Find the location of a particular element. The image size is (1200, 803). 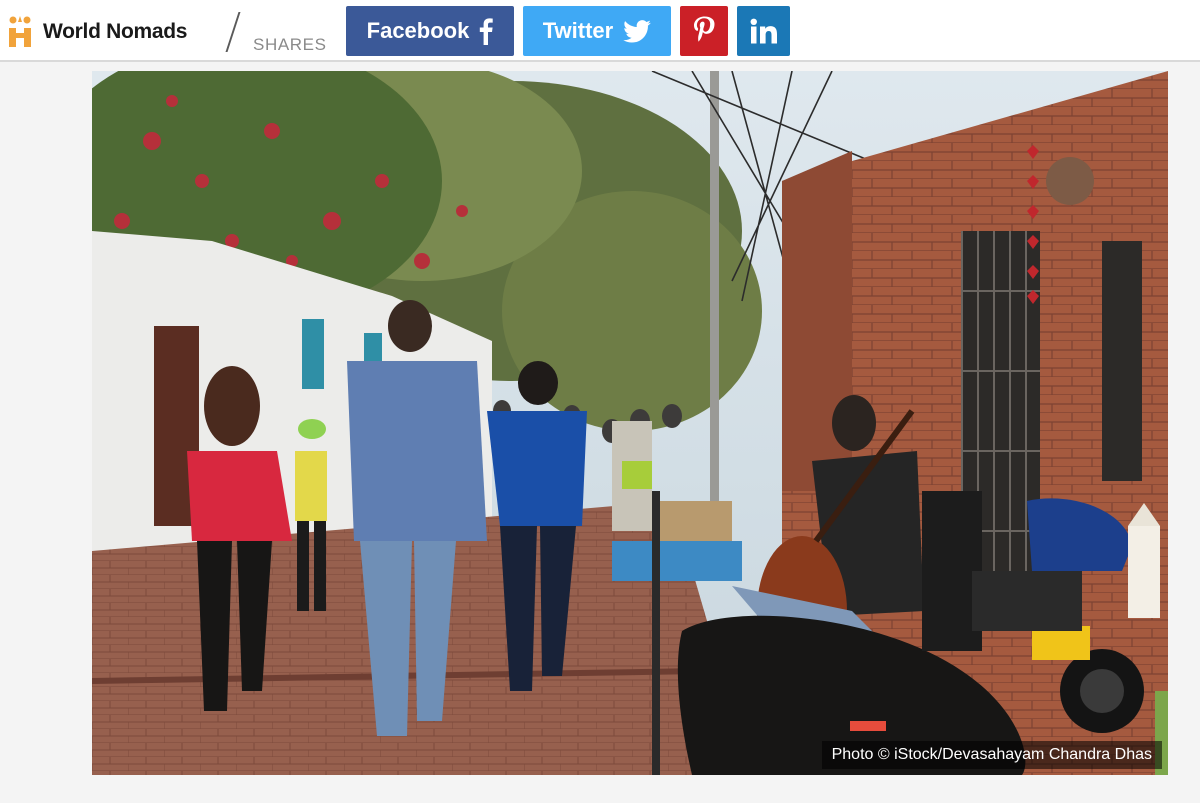

facebook-share-button: Facebook is located at coordinates (430, 31).